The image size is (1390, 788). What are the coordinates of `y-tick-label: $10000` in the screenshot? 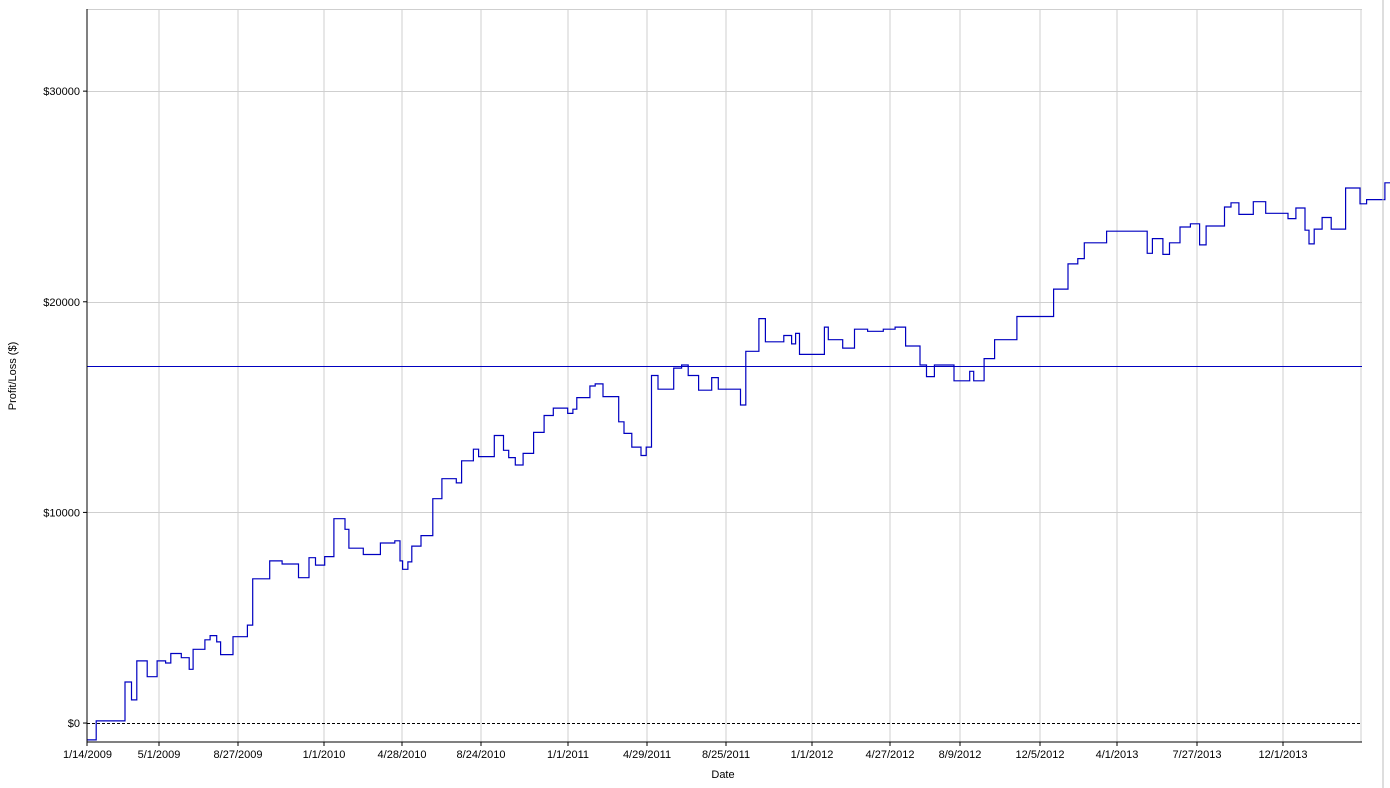 It's located at (61, 513).